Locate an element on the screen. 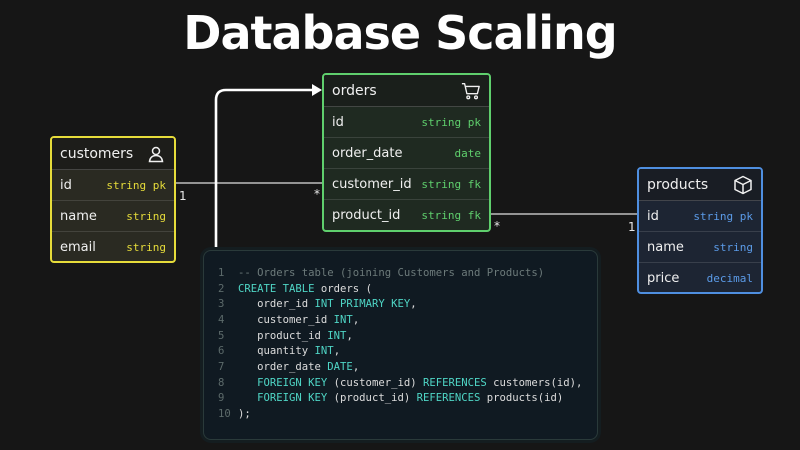  products-row-id: id string pk is located at coordinates (700, 216).